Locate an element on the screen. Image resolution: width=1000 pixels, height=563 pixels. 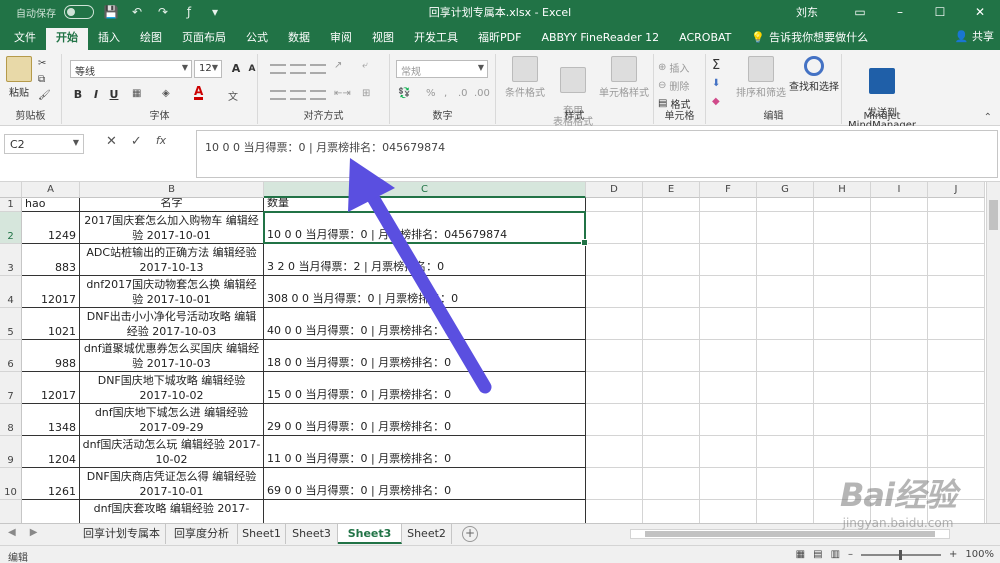
ribbon-tab: 绘图 is located at coordinates (151, 39).